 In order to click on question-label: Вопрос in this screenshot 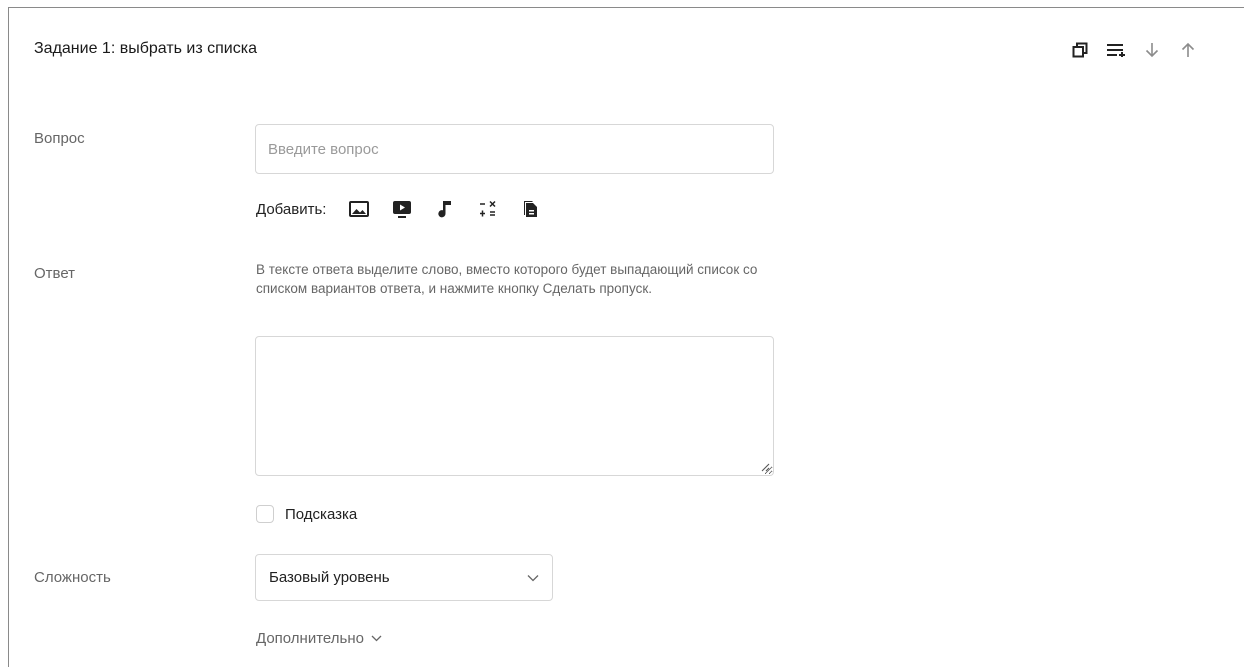, I will do `click(59, 138)`.